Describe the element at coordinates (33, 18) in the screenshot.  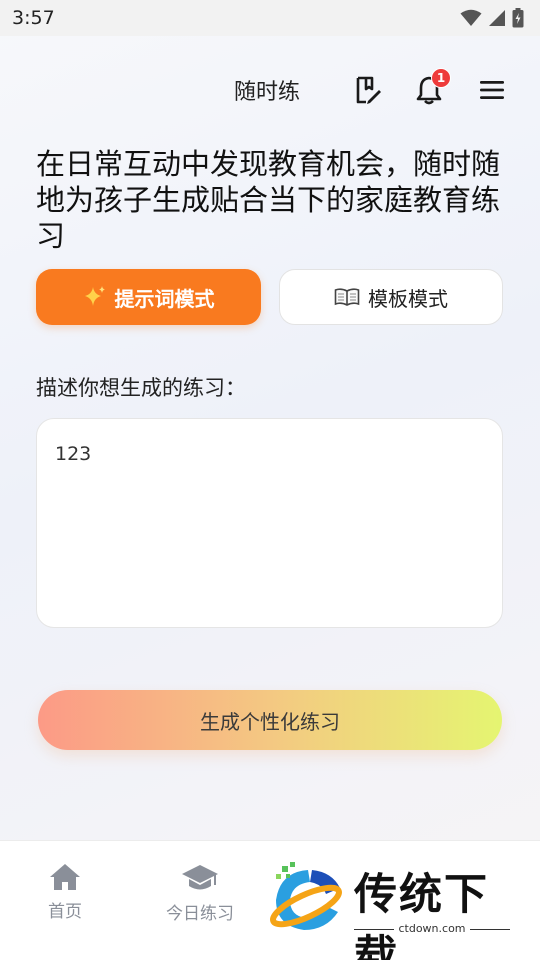
I see `status-time: 3:57` at that location.